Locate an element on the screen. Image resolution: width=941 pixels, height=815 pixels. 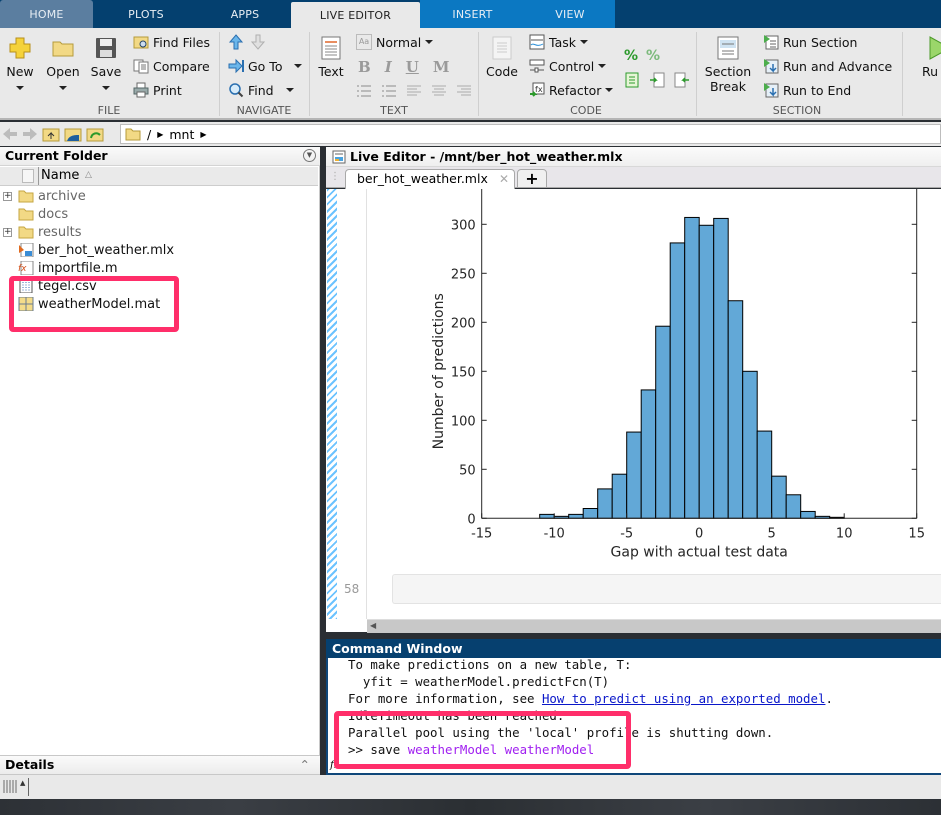
forward-arrow-icon is located at coordinates (30, 134).